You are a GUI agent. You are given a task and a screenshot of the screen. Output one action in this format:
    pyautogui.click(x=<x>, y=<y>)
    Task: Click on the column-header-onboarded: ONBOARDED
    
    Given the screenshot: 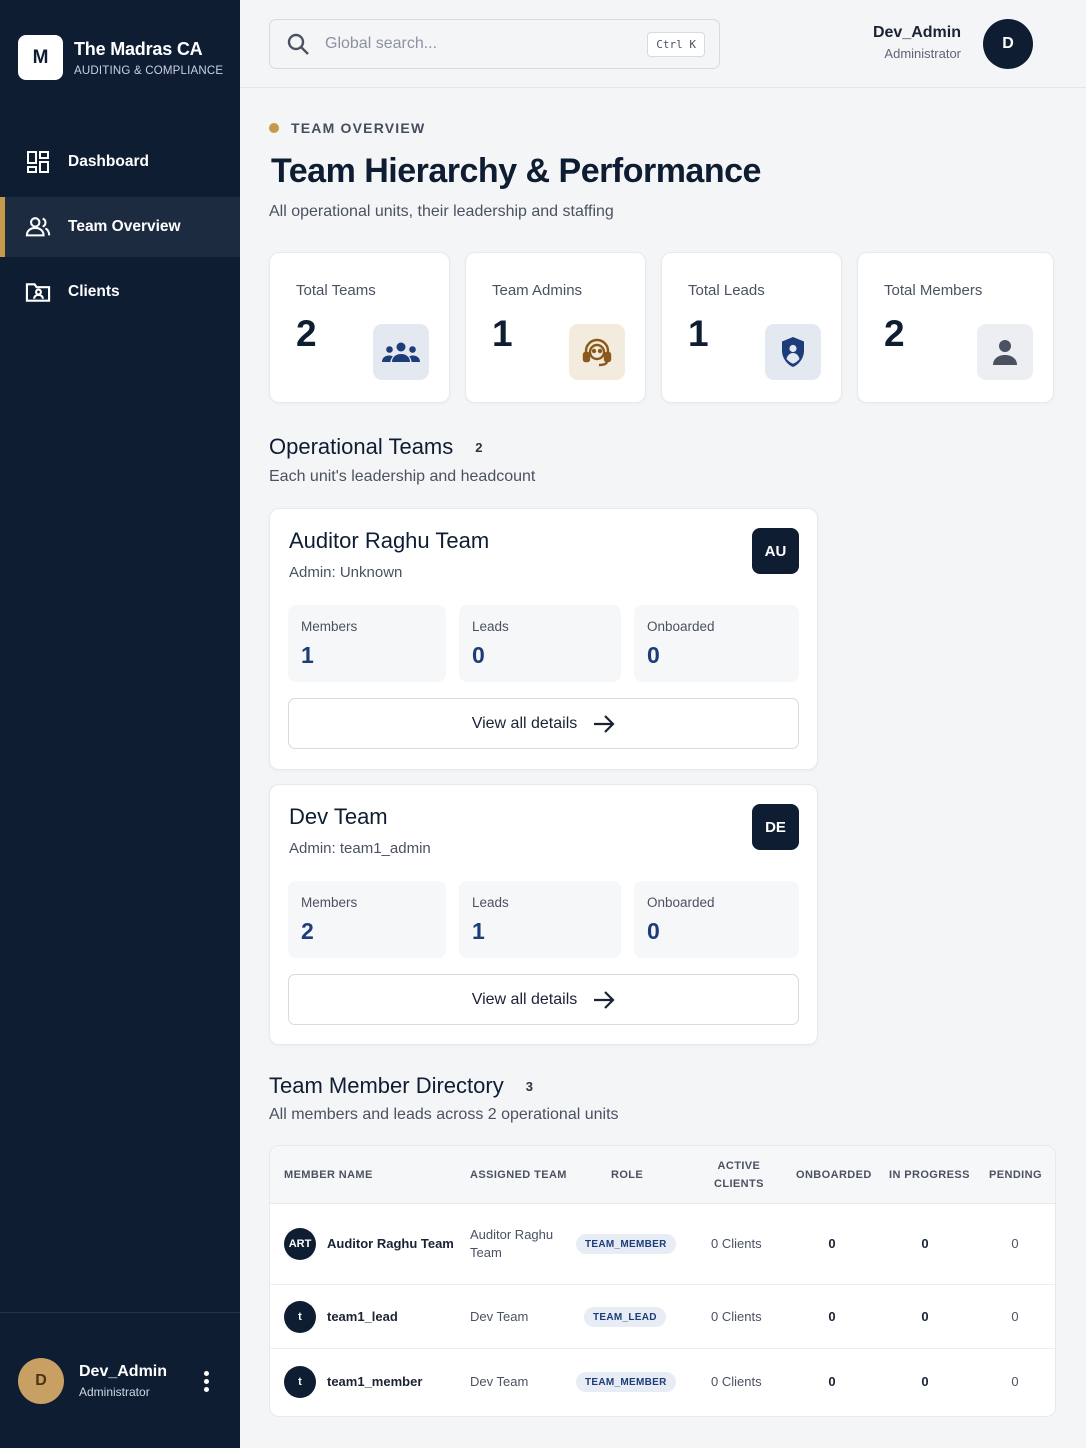 What is the action you would take?
    pyautogui.click(x=834, y=1175)
    